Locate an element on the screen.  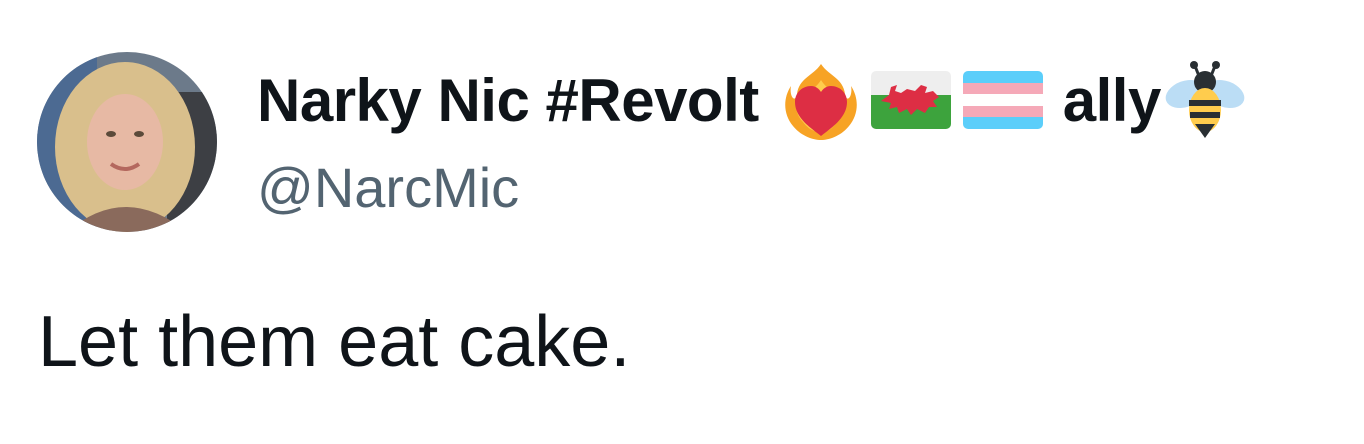
profile-avatar is located at coordinates (127, 142).